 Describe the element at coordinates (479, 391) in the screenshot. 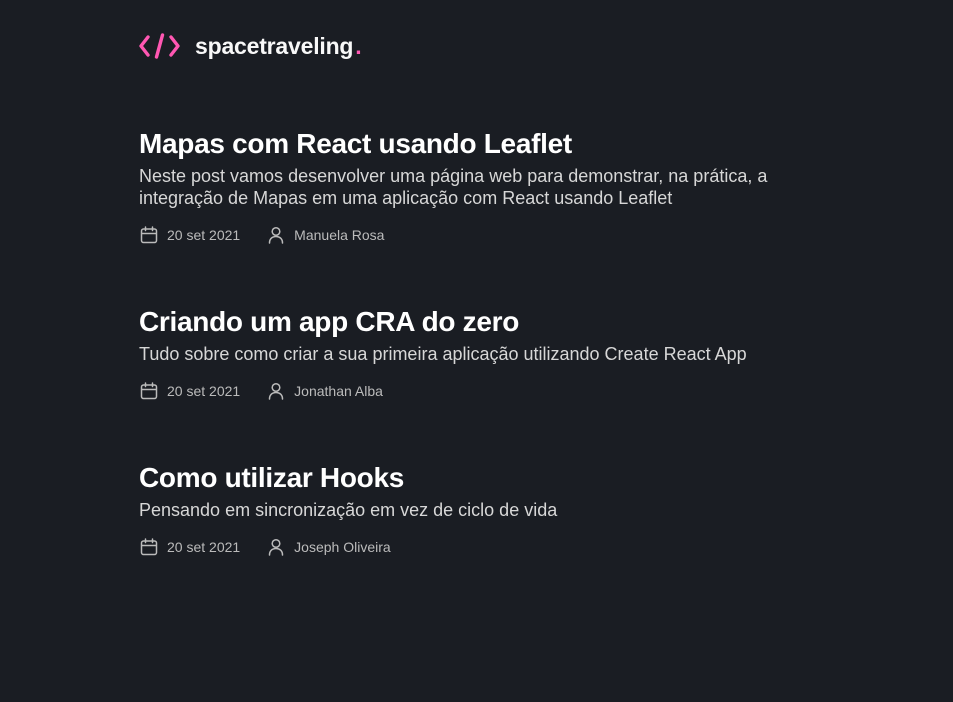

I see `post-info: 20 set 2021 Jonathan Alba` at that location.